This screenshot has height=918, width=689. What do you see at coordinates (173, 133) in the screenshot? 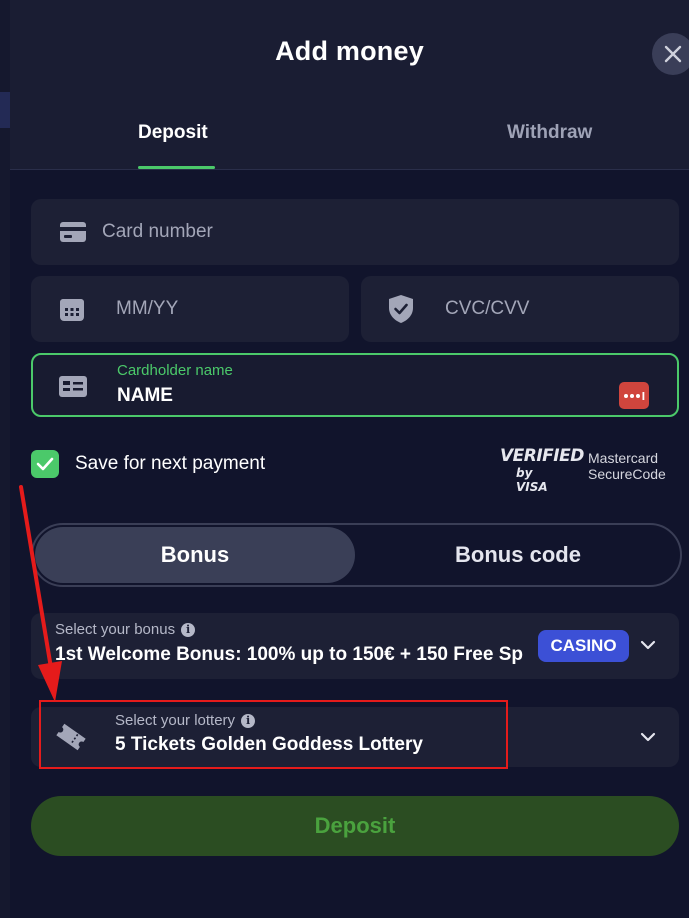
I see `tab-deposit: Deposit` at bounding box center [173, 133].